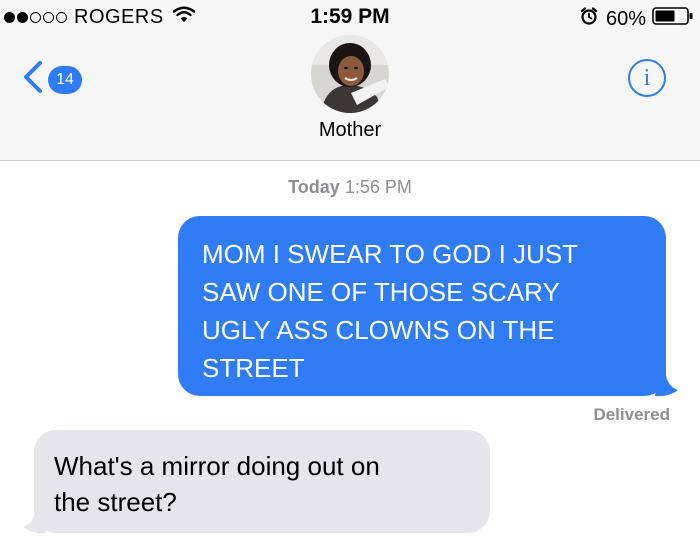 This screenshot has width=700, height=541. Describe the element at coordinates (33, 79) in the screenshot. I see `chevron-left-icon` at that location.